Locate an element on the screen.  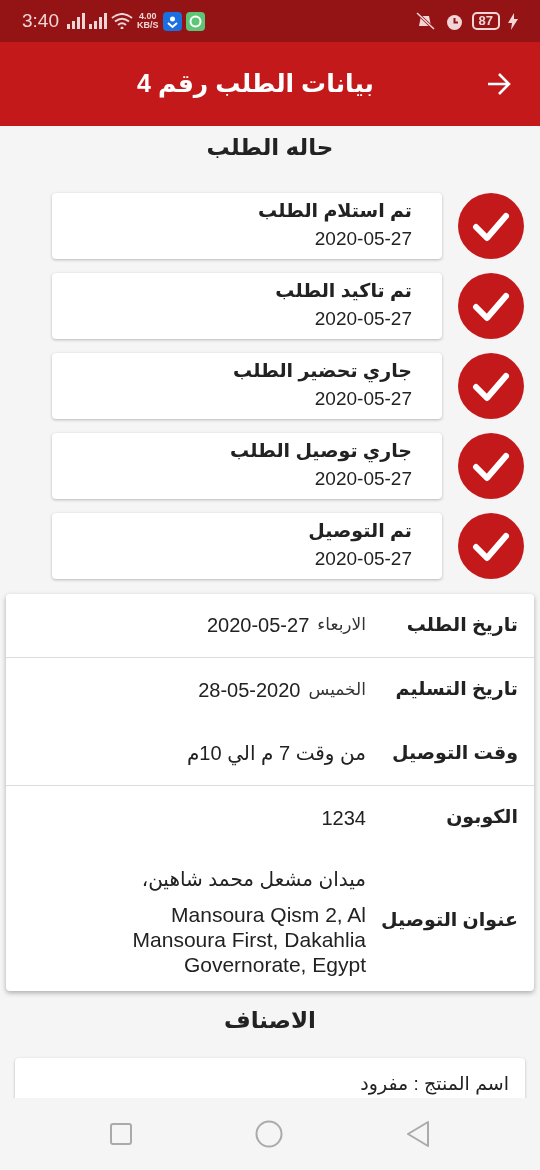
mute-icon is located at coordinates (425, 21).